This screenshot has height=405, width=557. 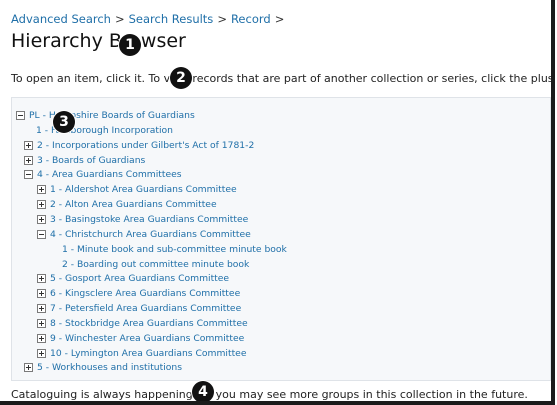 I want to click on tree-item: 2 - Boarding out committee minute book, so click(x=155, y=264).